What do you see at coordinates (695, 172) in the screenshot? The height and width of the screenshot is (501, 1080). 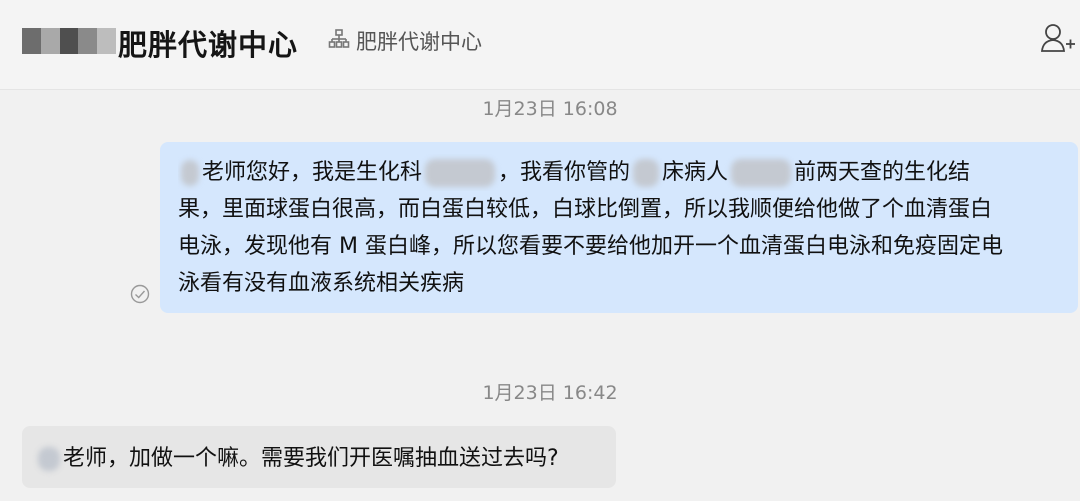 I see `message-text: 床病人` at bounding box center [695, 172].